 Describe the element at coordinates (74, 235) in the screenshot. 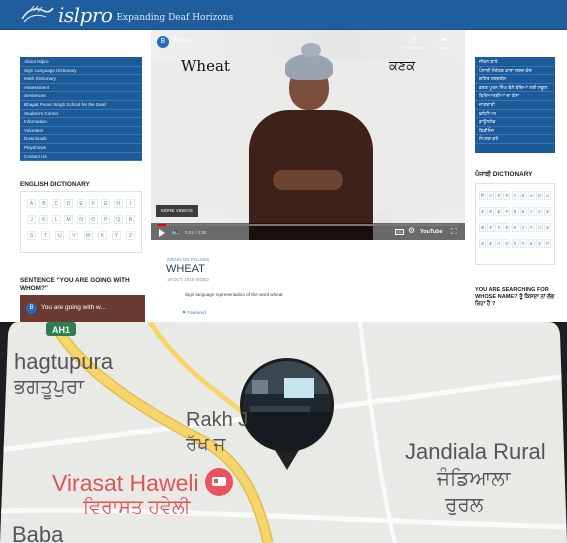

I see `english-letter-button: V` at that location.